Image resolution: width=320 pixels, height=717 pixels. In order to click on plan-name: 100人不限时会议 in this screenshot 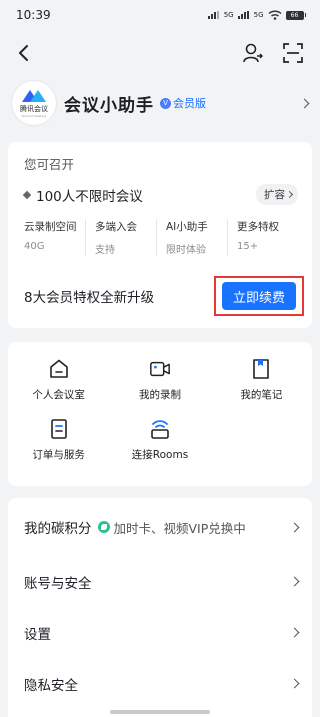, I will do `click(82, 195)`.